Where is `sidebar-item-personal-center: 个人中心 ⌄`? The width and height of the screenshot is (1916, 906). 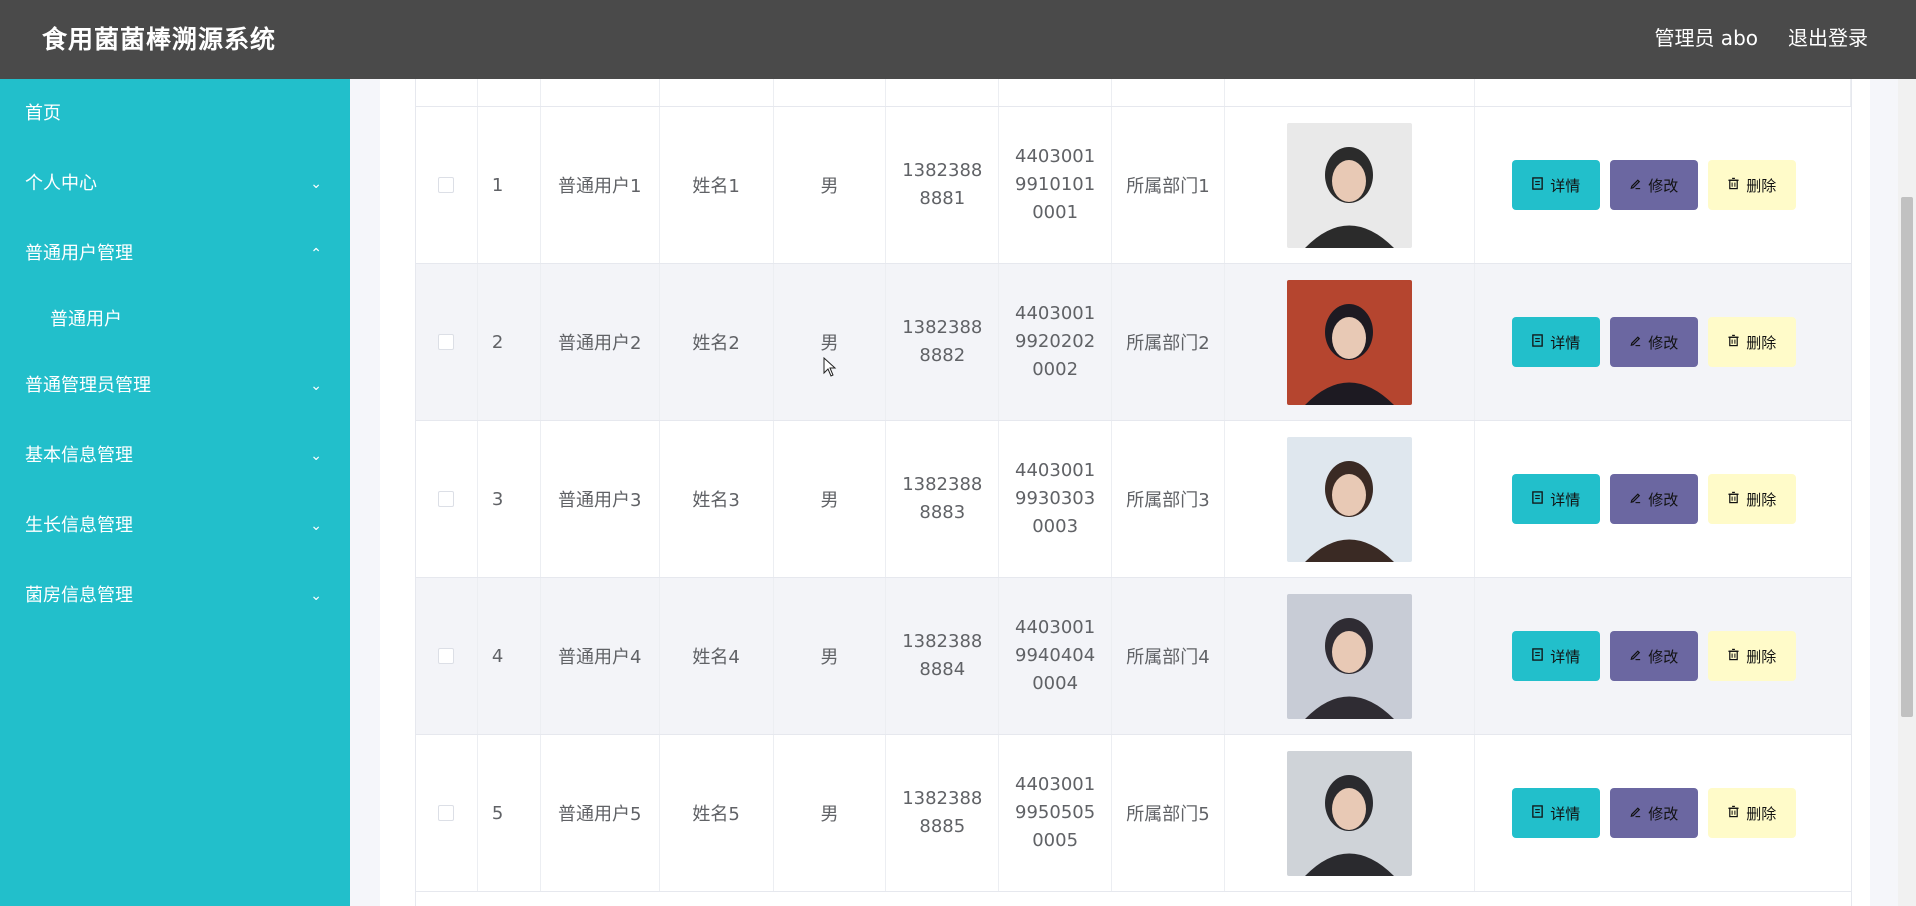 sidebar-item-personal-center: 个人中心 ⌄ is located at coordinates (175, 184).